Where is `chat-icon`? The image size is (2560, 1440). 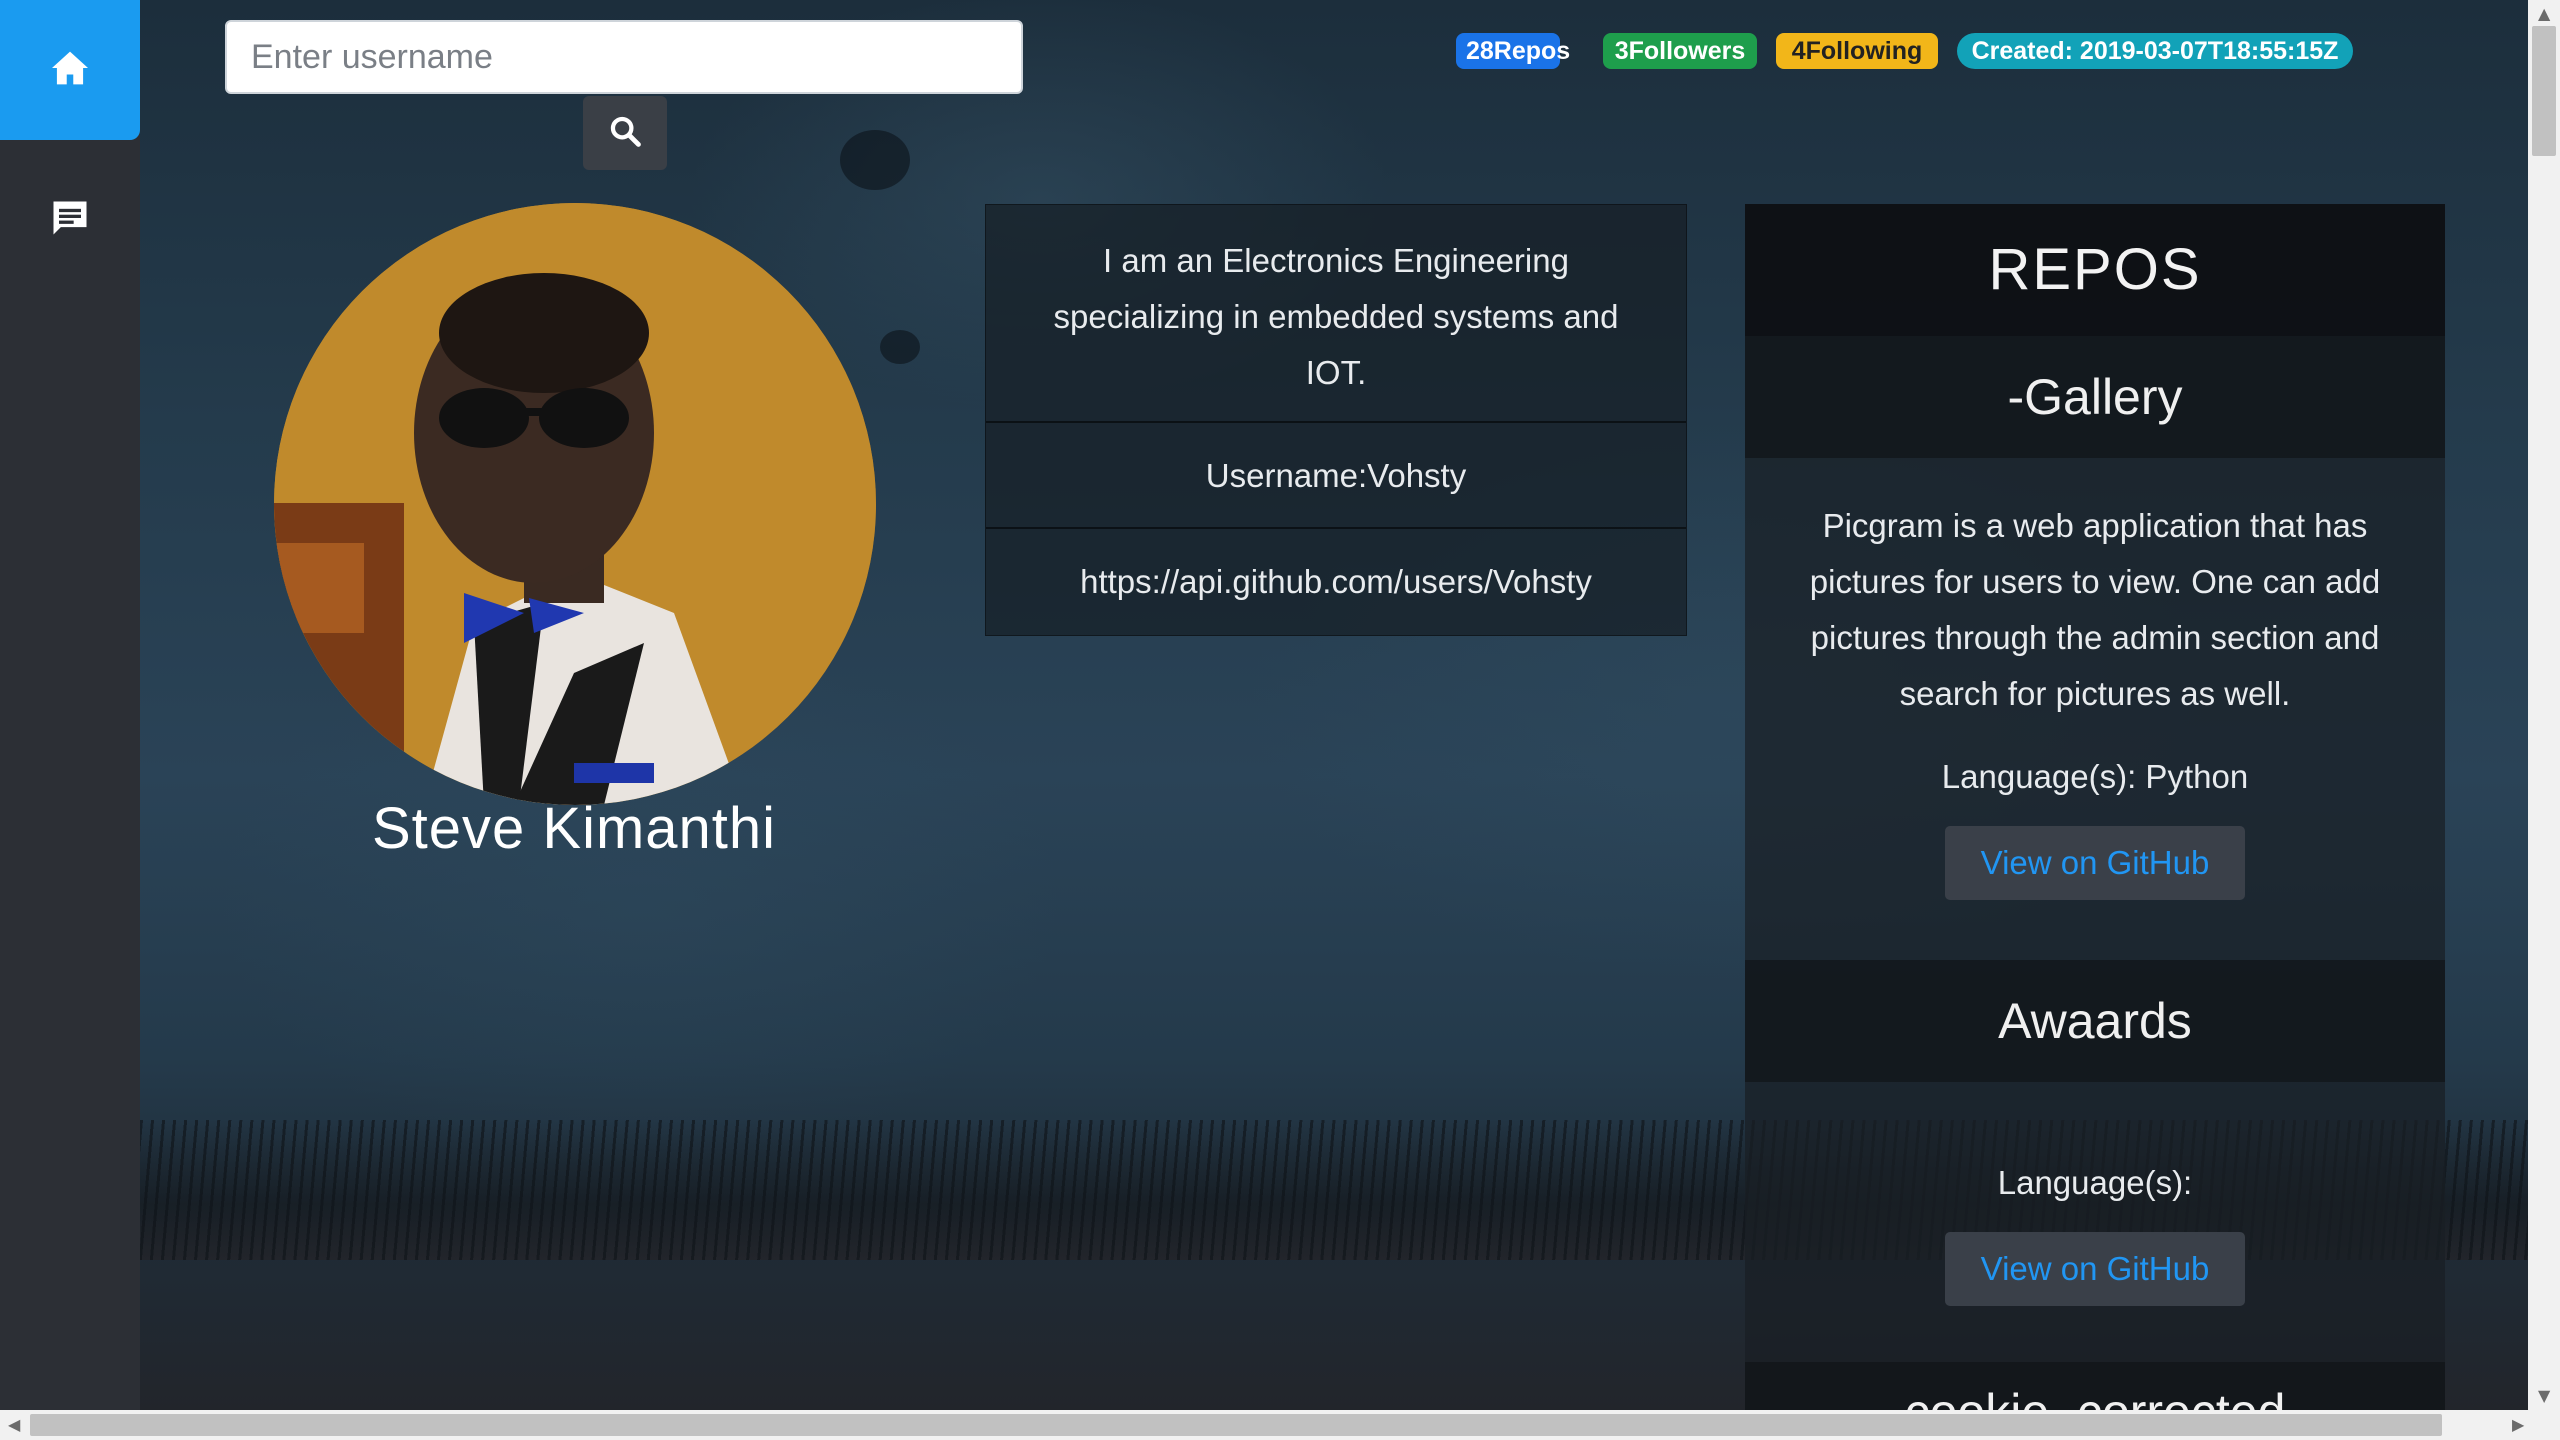
chat-icon is located at coordinates (70, 220).